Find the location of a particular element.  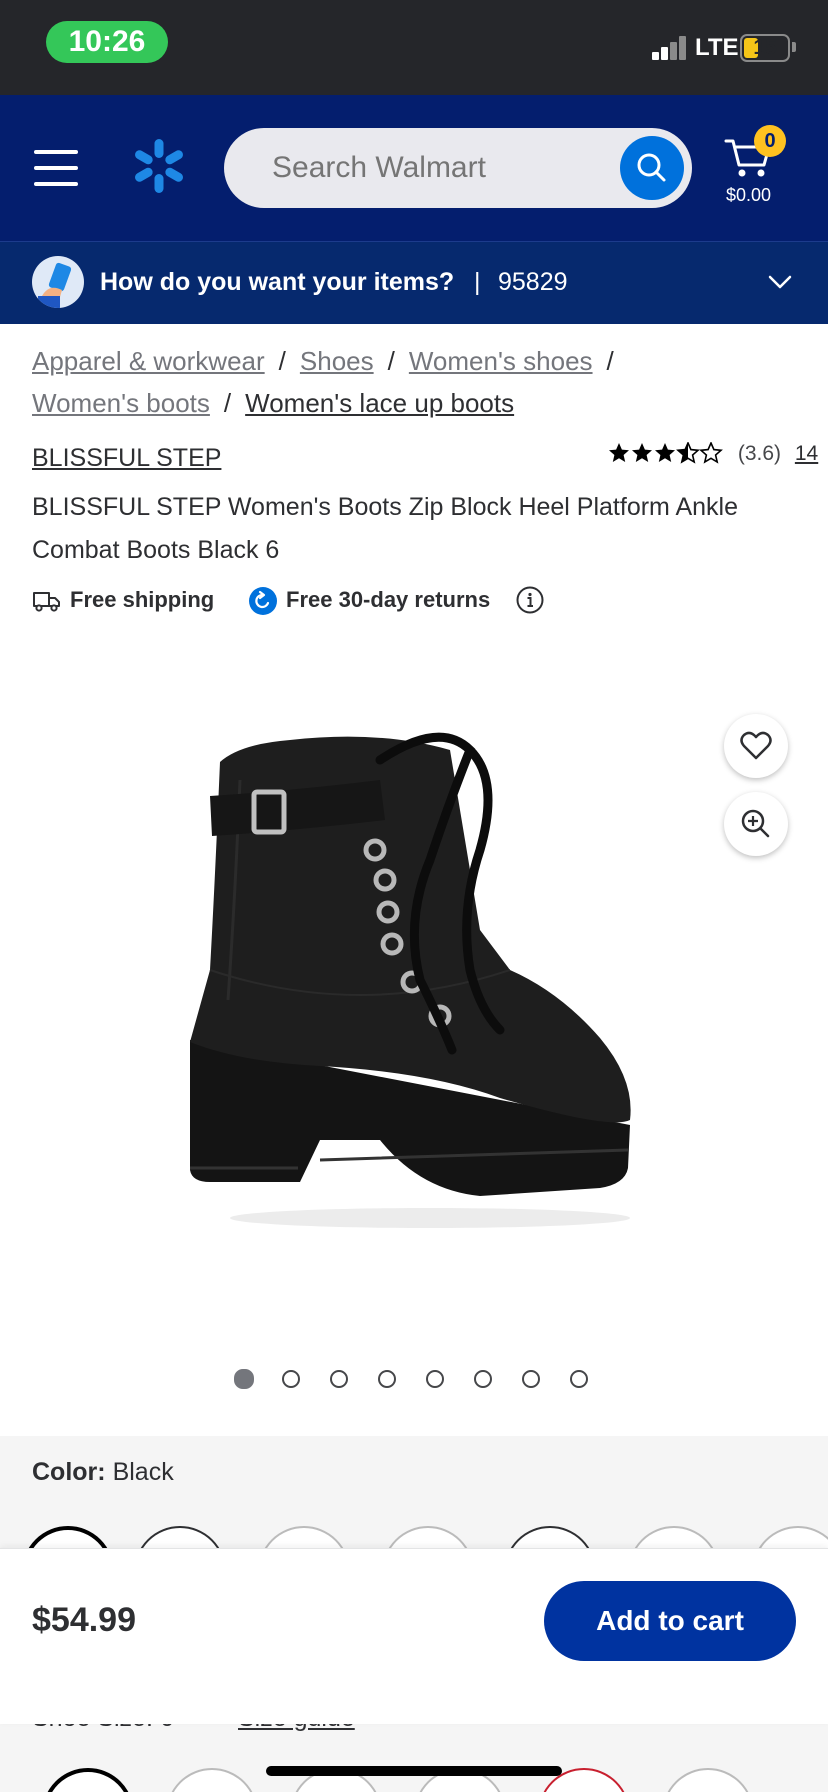

battery-level: 15 is located at coordinates (765, 47).